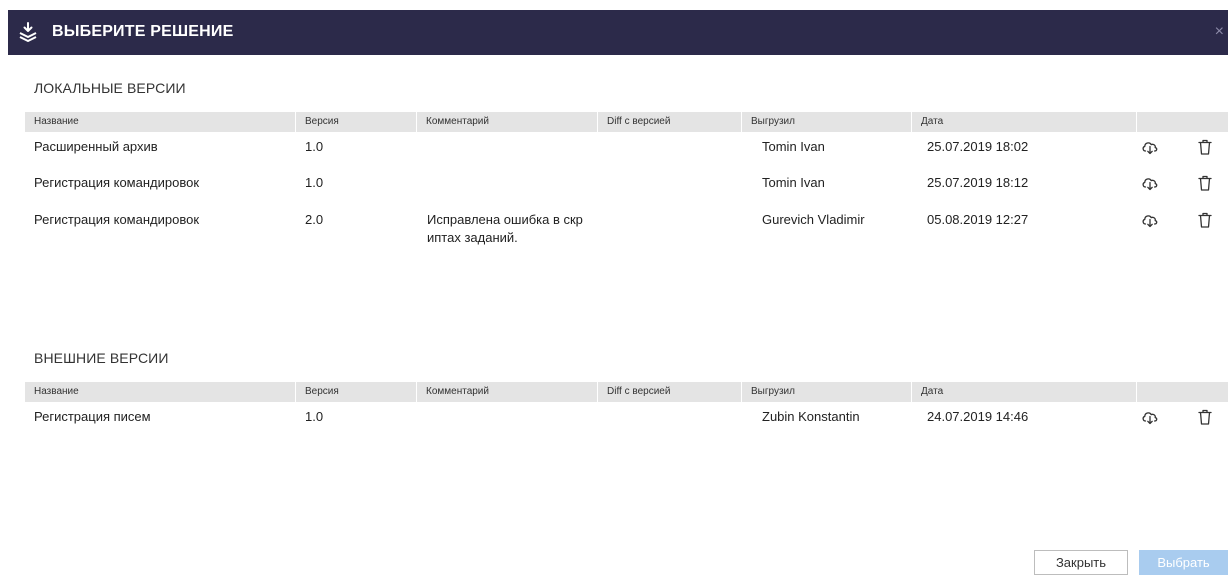  What do you see at coordinates (978, 182) in the screenshot?
I see `cell-date: 25.07.2019 18:12` at bounding box center [978, 182].